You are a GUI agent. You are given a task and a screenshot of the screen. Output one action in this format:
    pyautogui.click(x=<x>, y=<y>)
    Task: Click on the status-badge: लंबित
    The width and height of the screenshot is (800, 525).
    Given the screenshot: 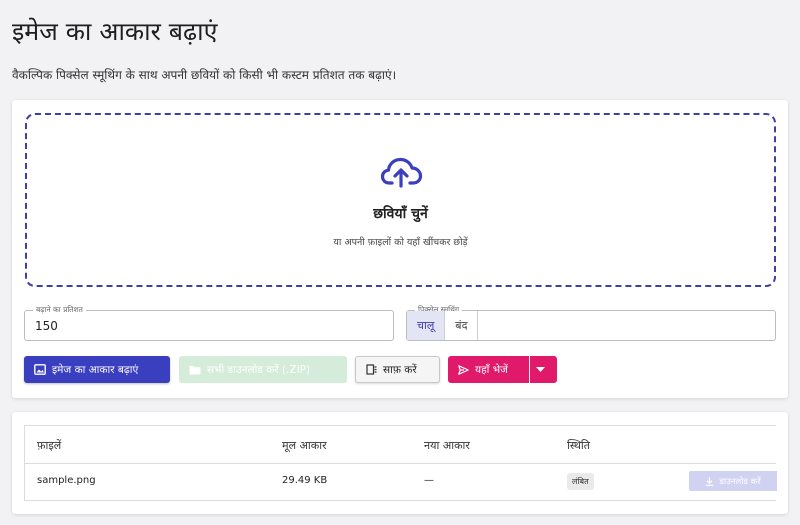 What is the action you would take?
    pyautogui.click(x=580, y=481)
    